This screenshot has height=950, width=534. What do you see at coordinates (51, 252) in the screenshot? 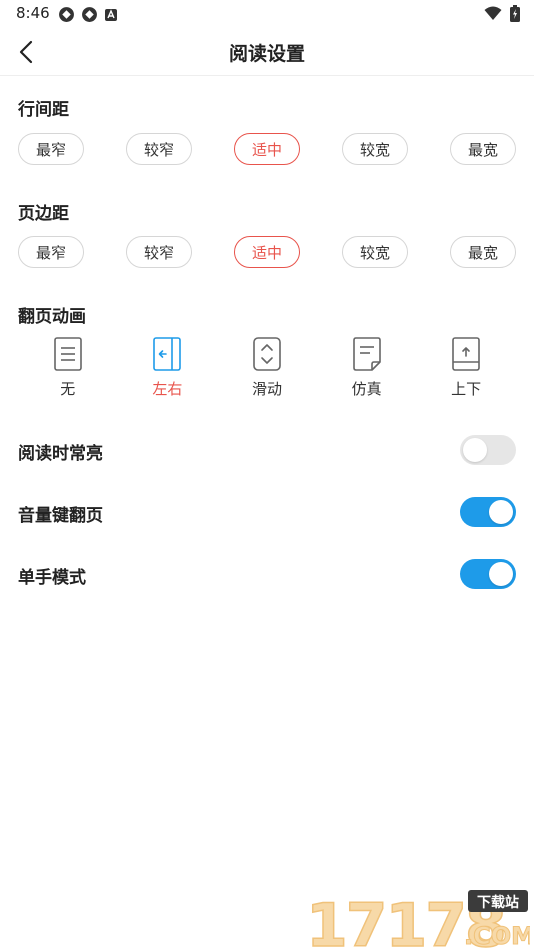
I see `page-margin-option-narrowest: 最窄` at bounding box center [51, 252].